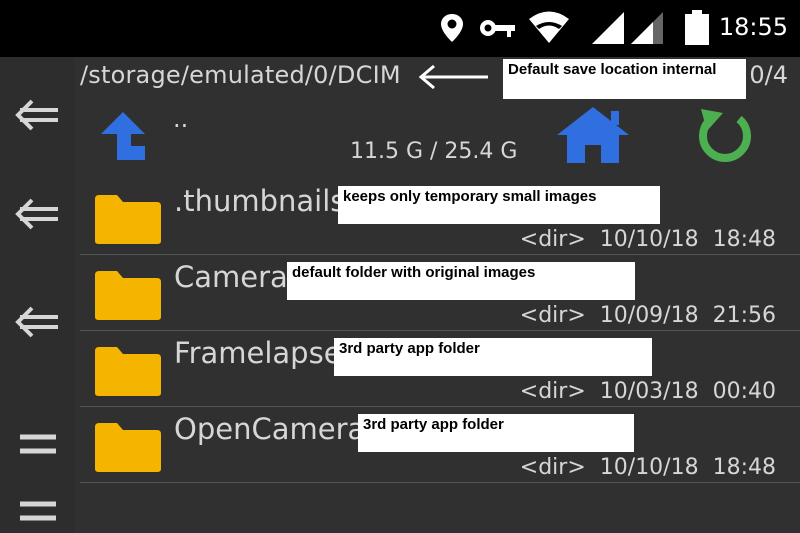 The height and width of the screenshot is (533, 800). Describe the element at coordinates (231, 277) in the screenshot. I see `folder-name: Camera` at that location.